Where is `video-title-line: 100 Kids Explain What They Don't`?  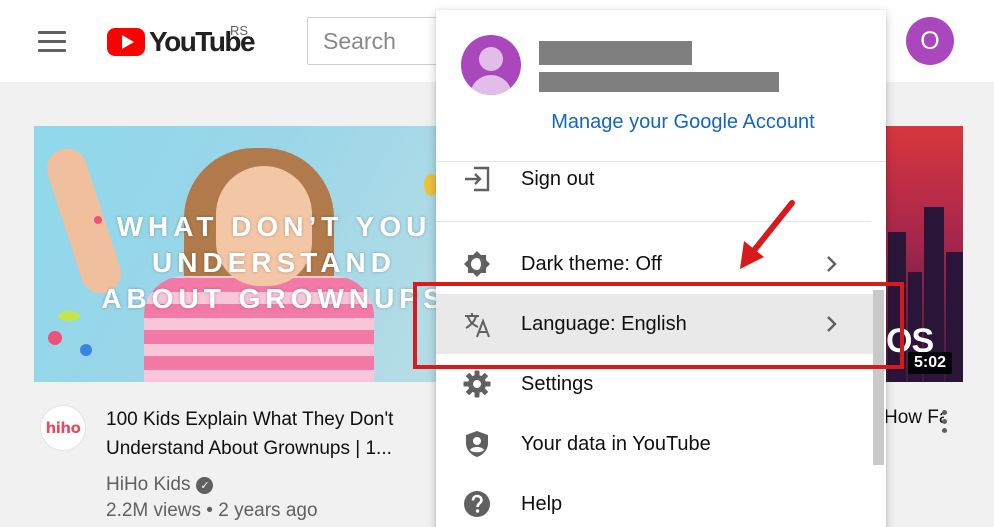 video-title-line: 100 Kids Explain What They Don't is located at coordinates (250, 419).